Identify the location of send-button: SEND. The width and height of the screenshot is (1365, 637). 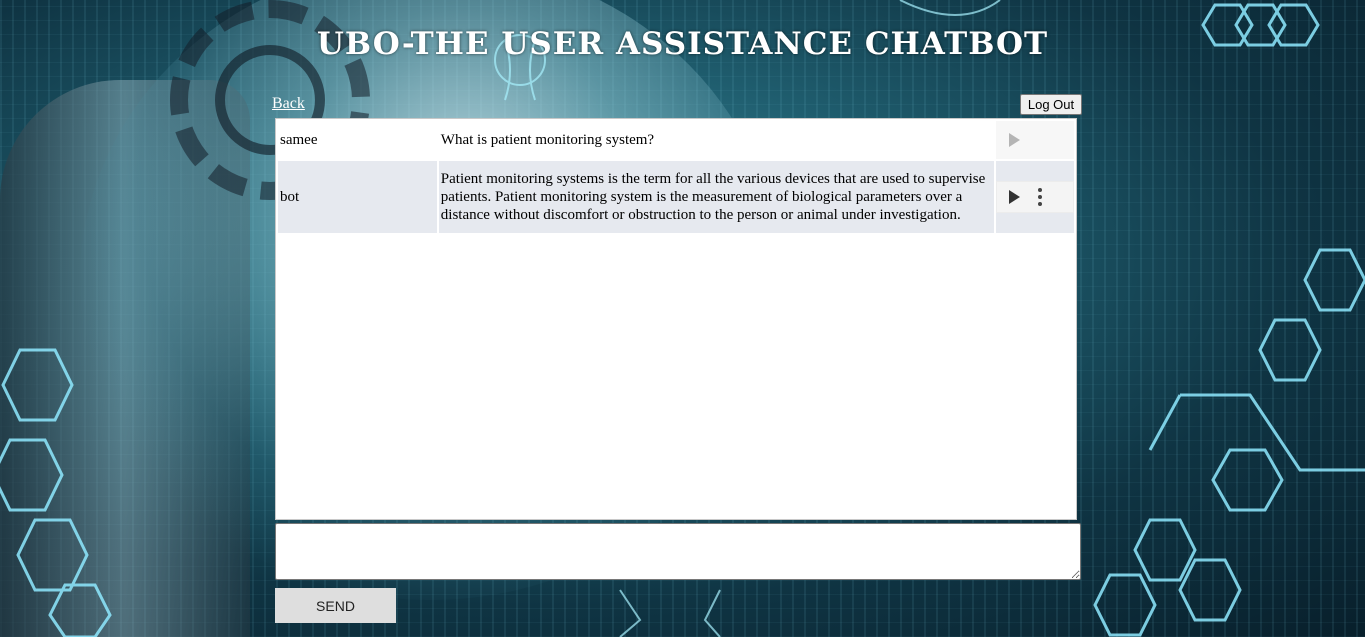
(335, 605).